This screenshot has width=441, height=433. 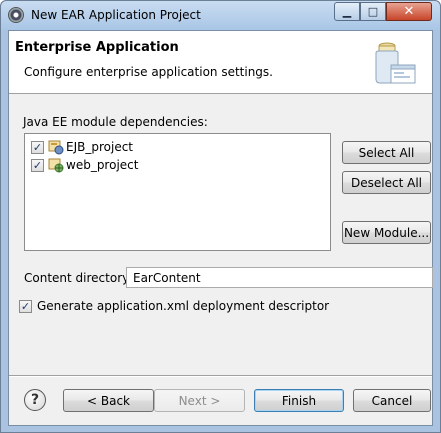 What do you see at coordinates (299, 400) in the screenshot?
I see `finish-button: Finish` at bounding box center [299, 400].